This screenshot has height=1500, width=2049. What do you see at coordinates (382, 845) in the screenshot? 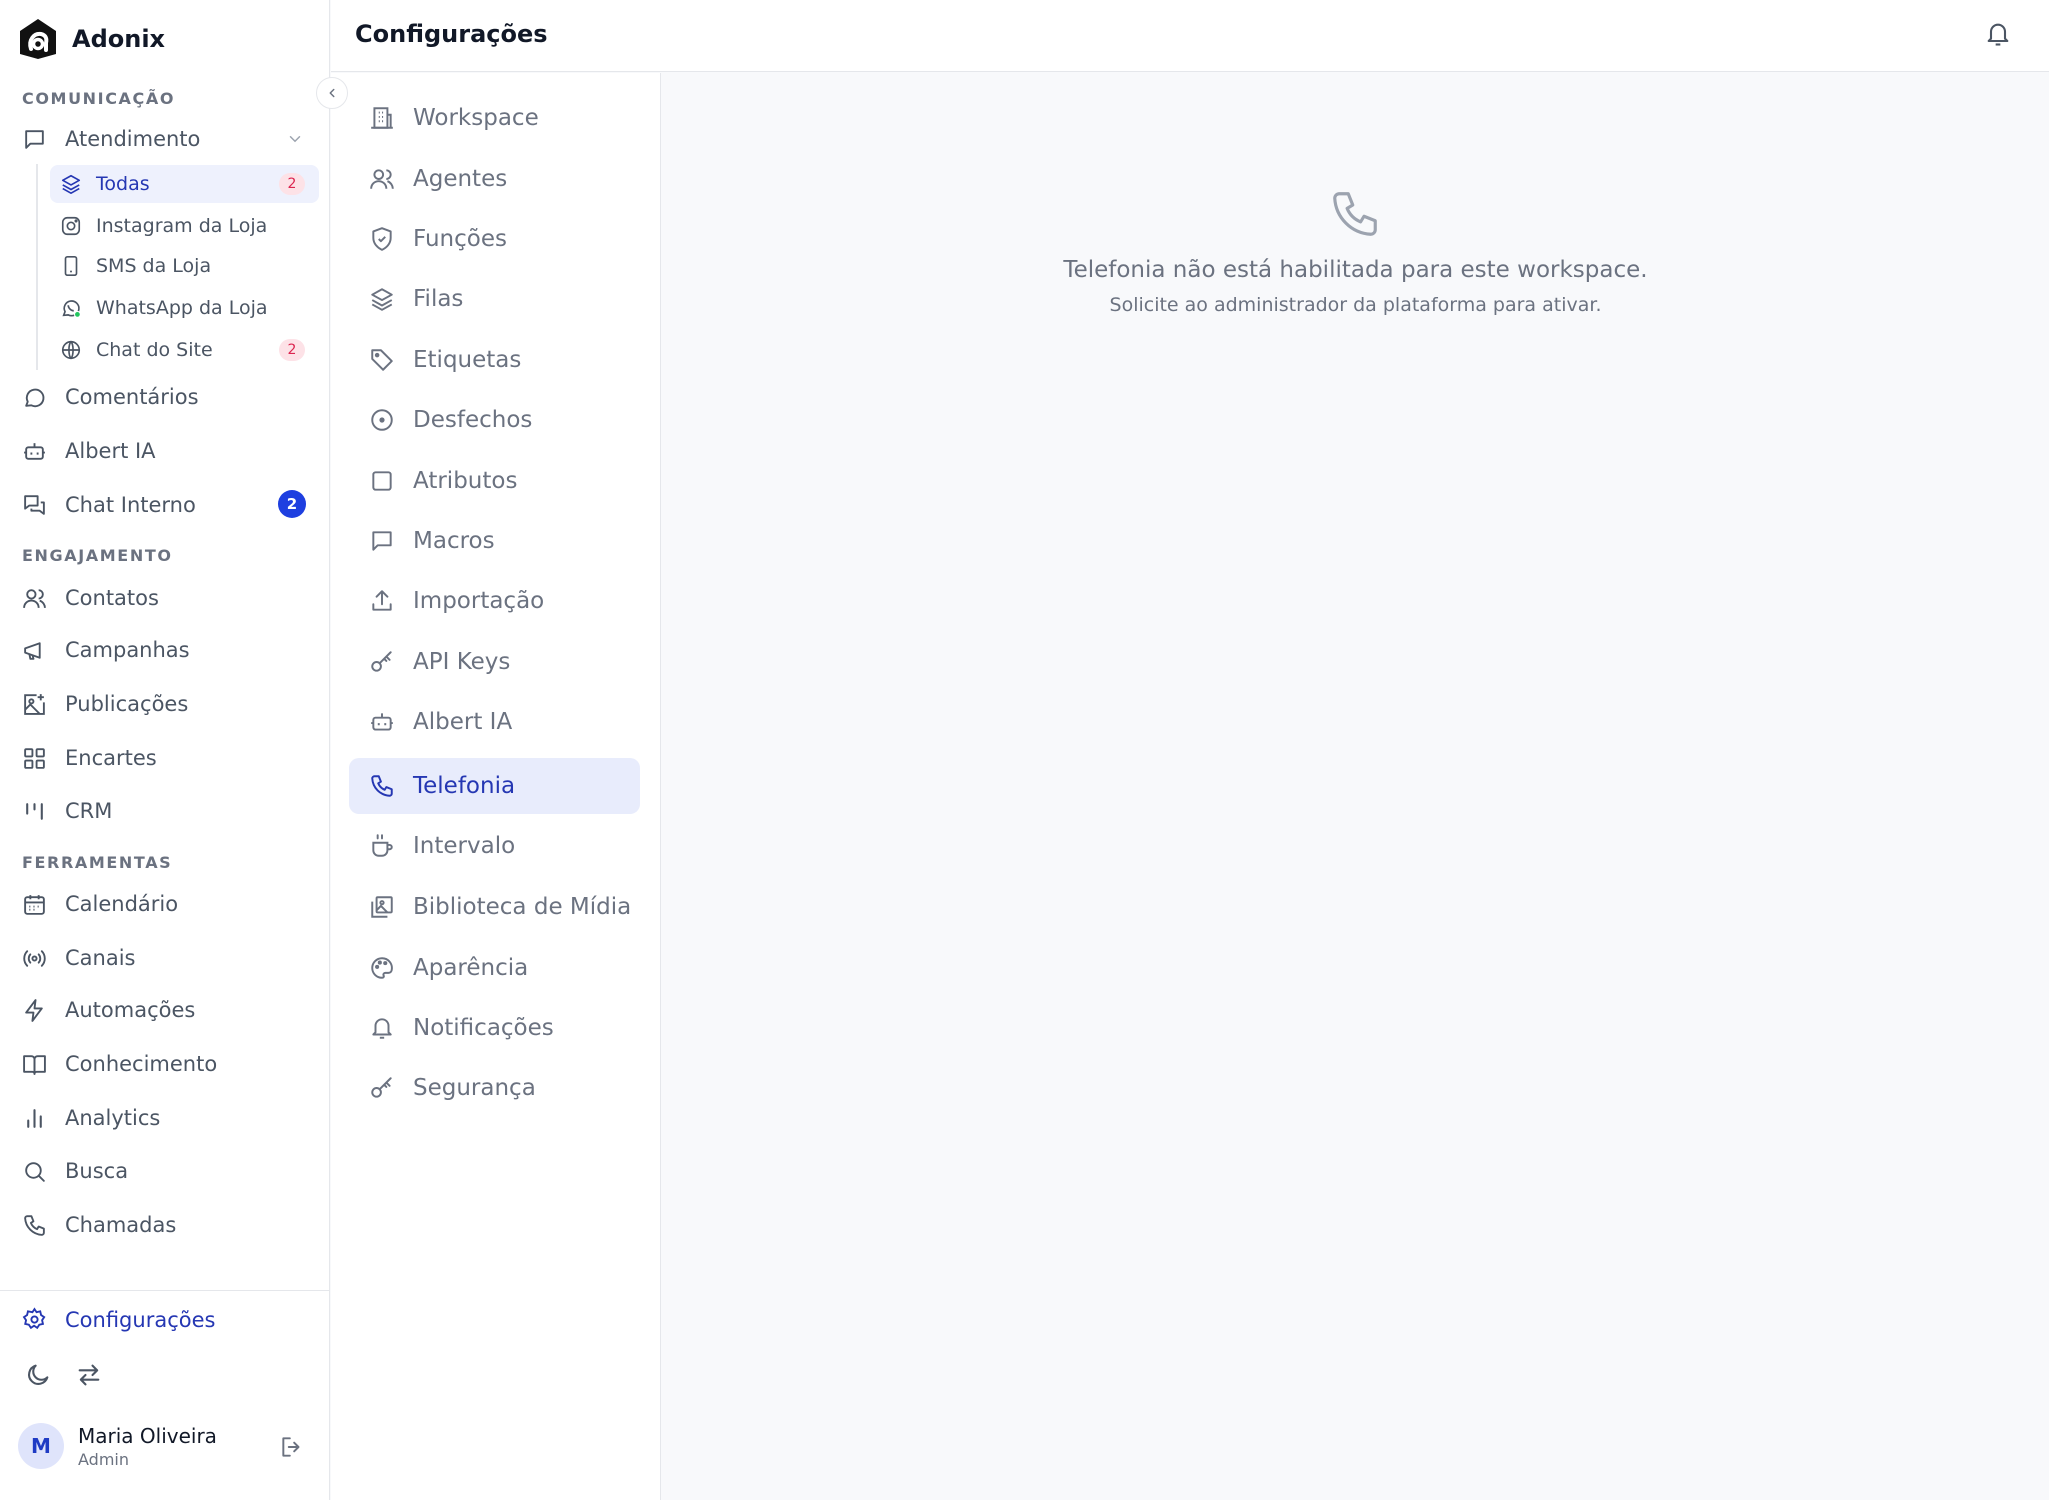
I see `coffee-icon` at bounding box center [382, 845].